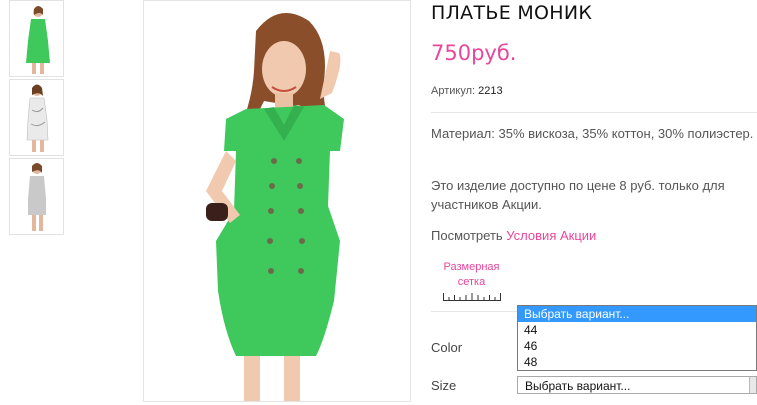 The image size is (757, 405). I want to click on divider, so click(594, 112).